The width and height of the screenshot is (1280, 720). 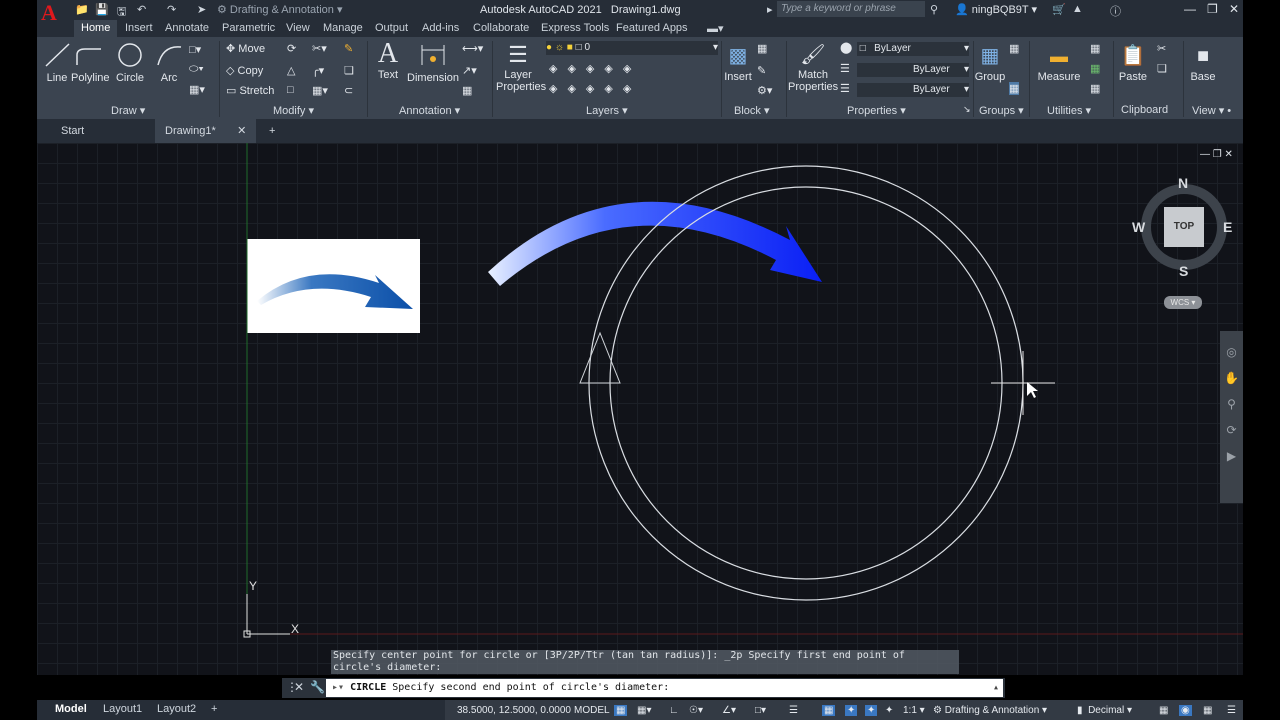 What do you see at coordinates (871, 710) in the screenshot?
I see `autoscale-icon: ✦` at bounding box center [871, 710].